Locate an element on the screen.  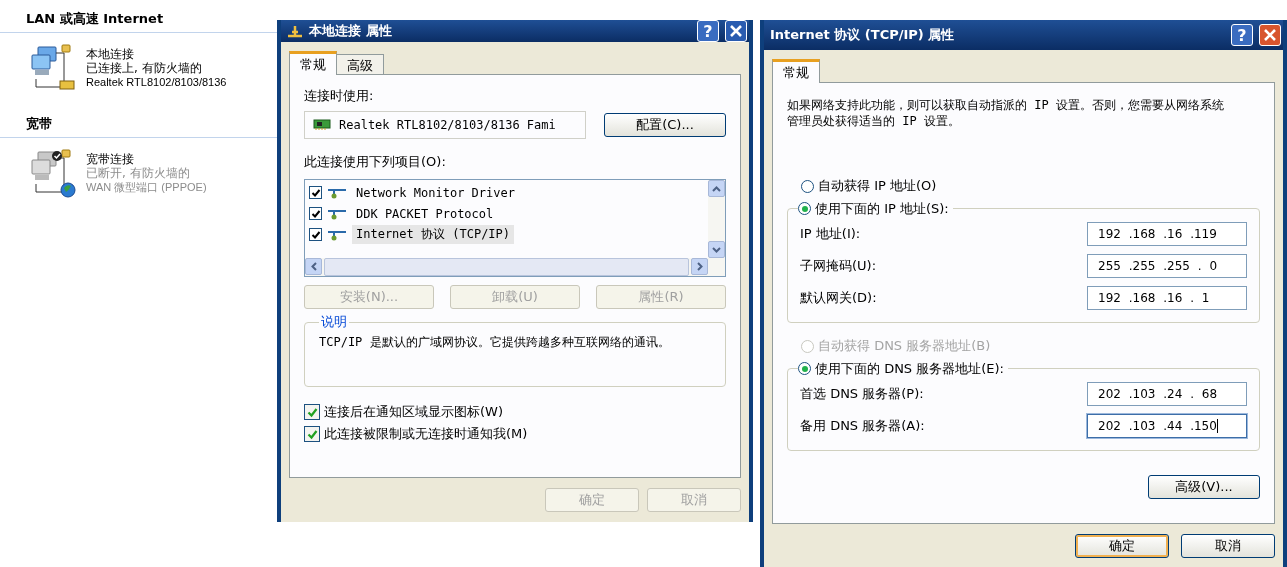
scroll-left-button is located at coordinates (313, 266).